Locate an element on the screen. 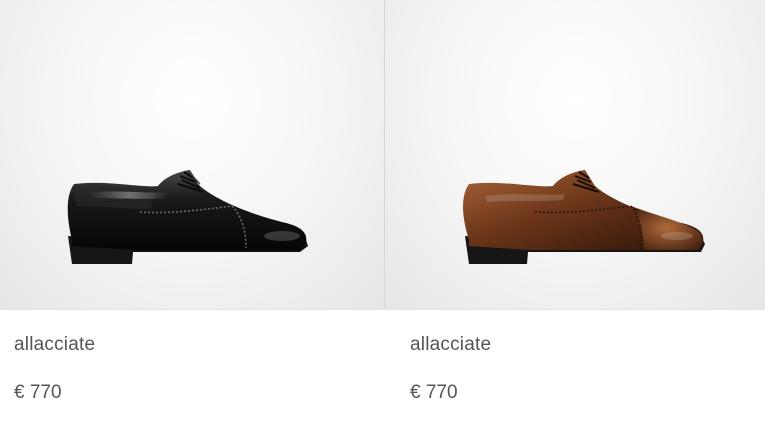 The height and width of the screenshot is (429, 765). brown-brogue-oxford-shoe-icon is located at coordinates (584, 217).